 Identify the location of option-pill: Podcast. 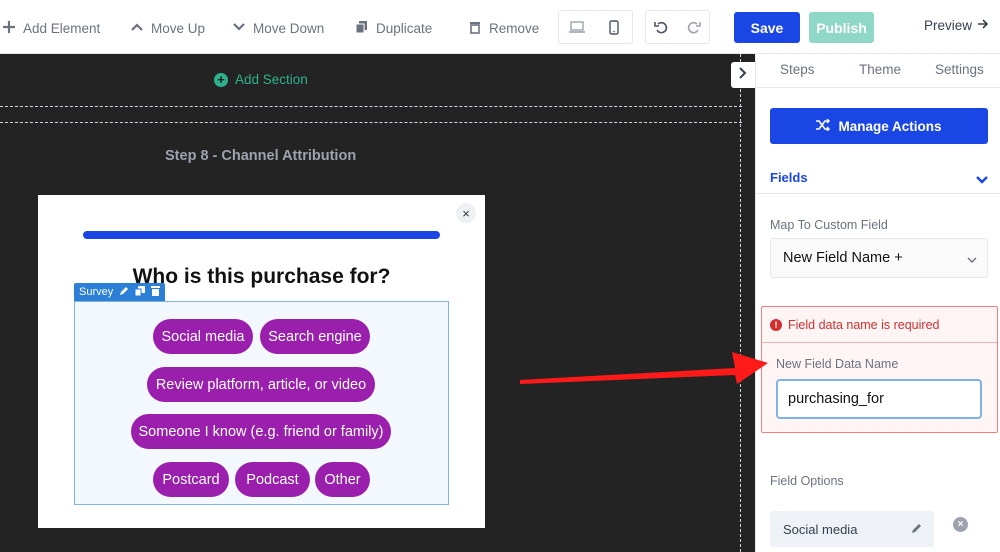
(272, 479).